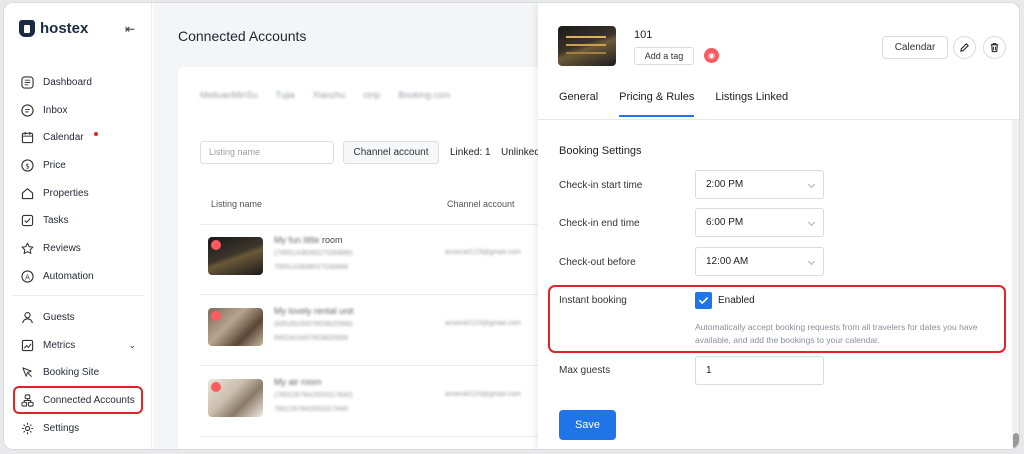  What do you see at coordinates (53, 28) in the screenshot?
I see `logo: hostex` at bounding box center [53, 28].